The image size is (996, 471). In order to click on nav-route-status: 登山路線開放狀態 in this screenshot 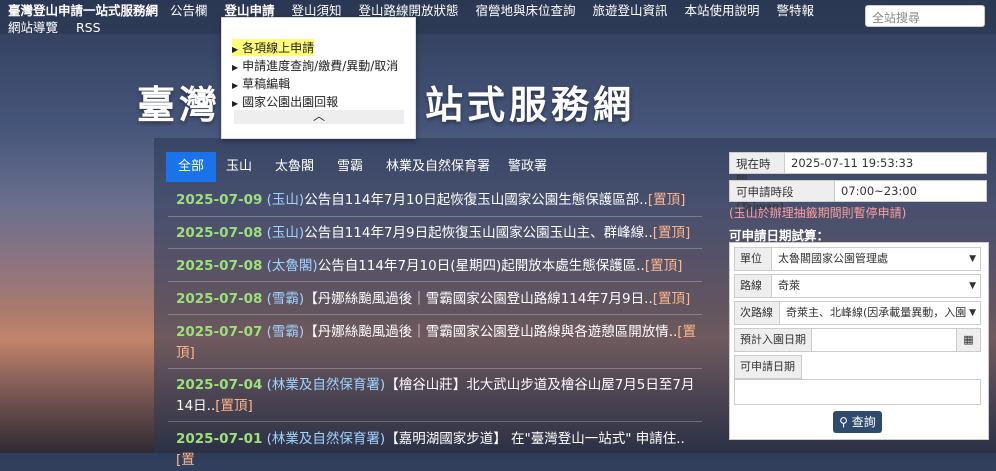, I will do `click(409, 10)`.